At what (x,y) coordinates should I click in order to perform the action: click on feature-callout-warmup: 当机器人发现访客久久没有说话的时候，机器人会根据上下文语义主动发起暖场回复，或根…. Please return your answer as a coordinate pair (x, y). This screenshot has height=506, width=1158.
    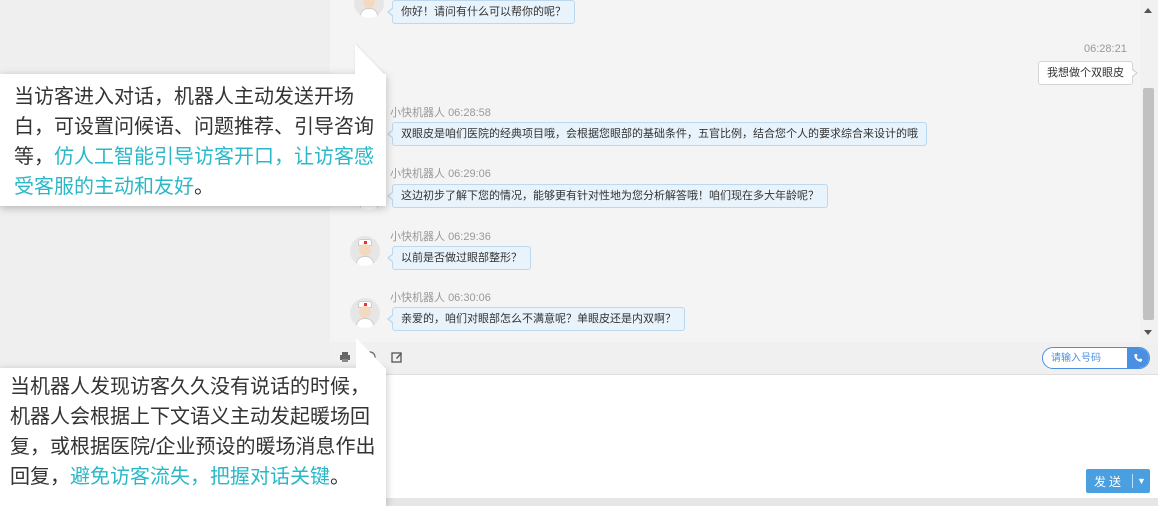
    Looking at the image, I should click on (193, 422).